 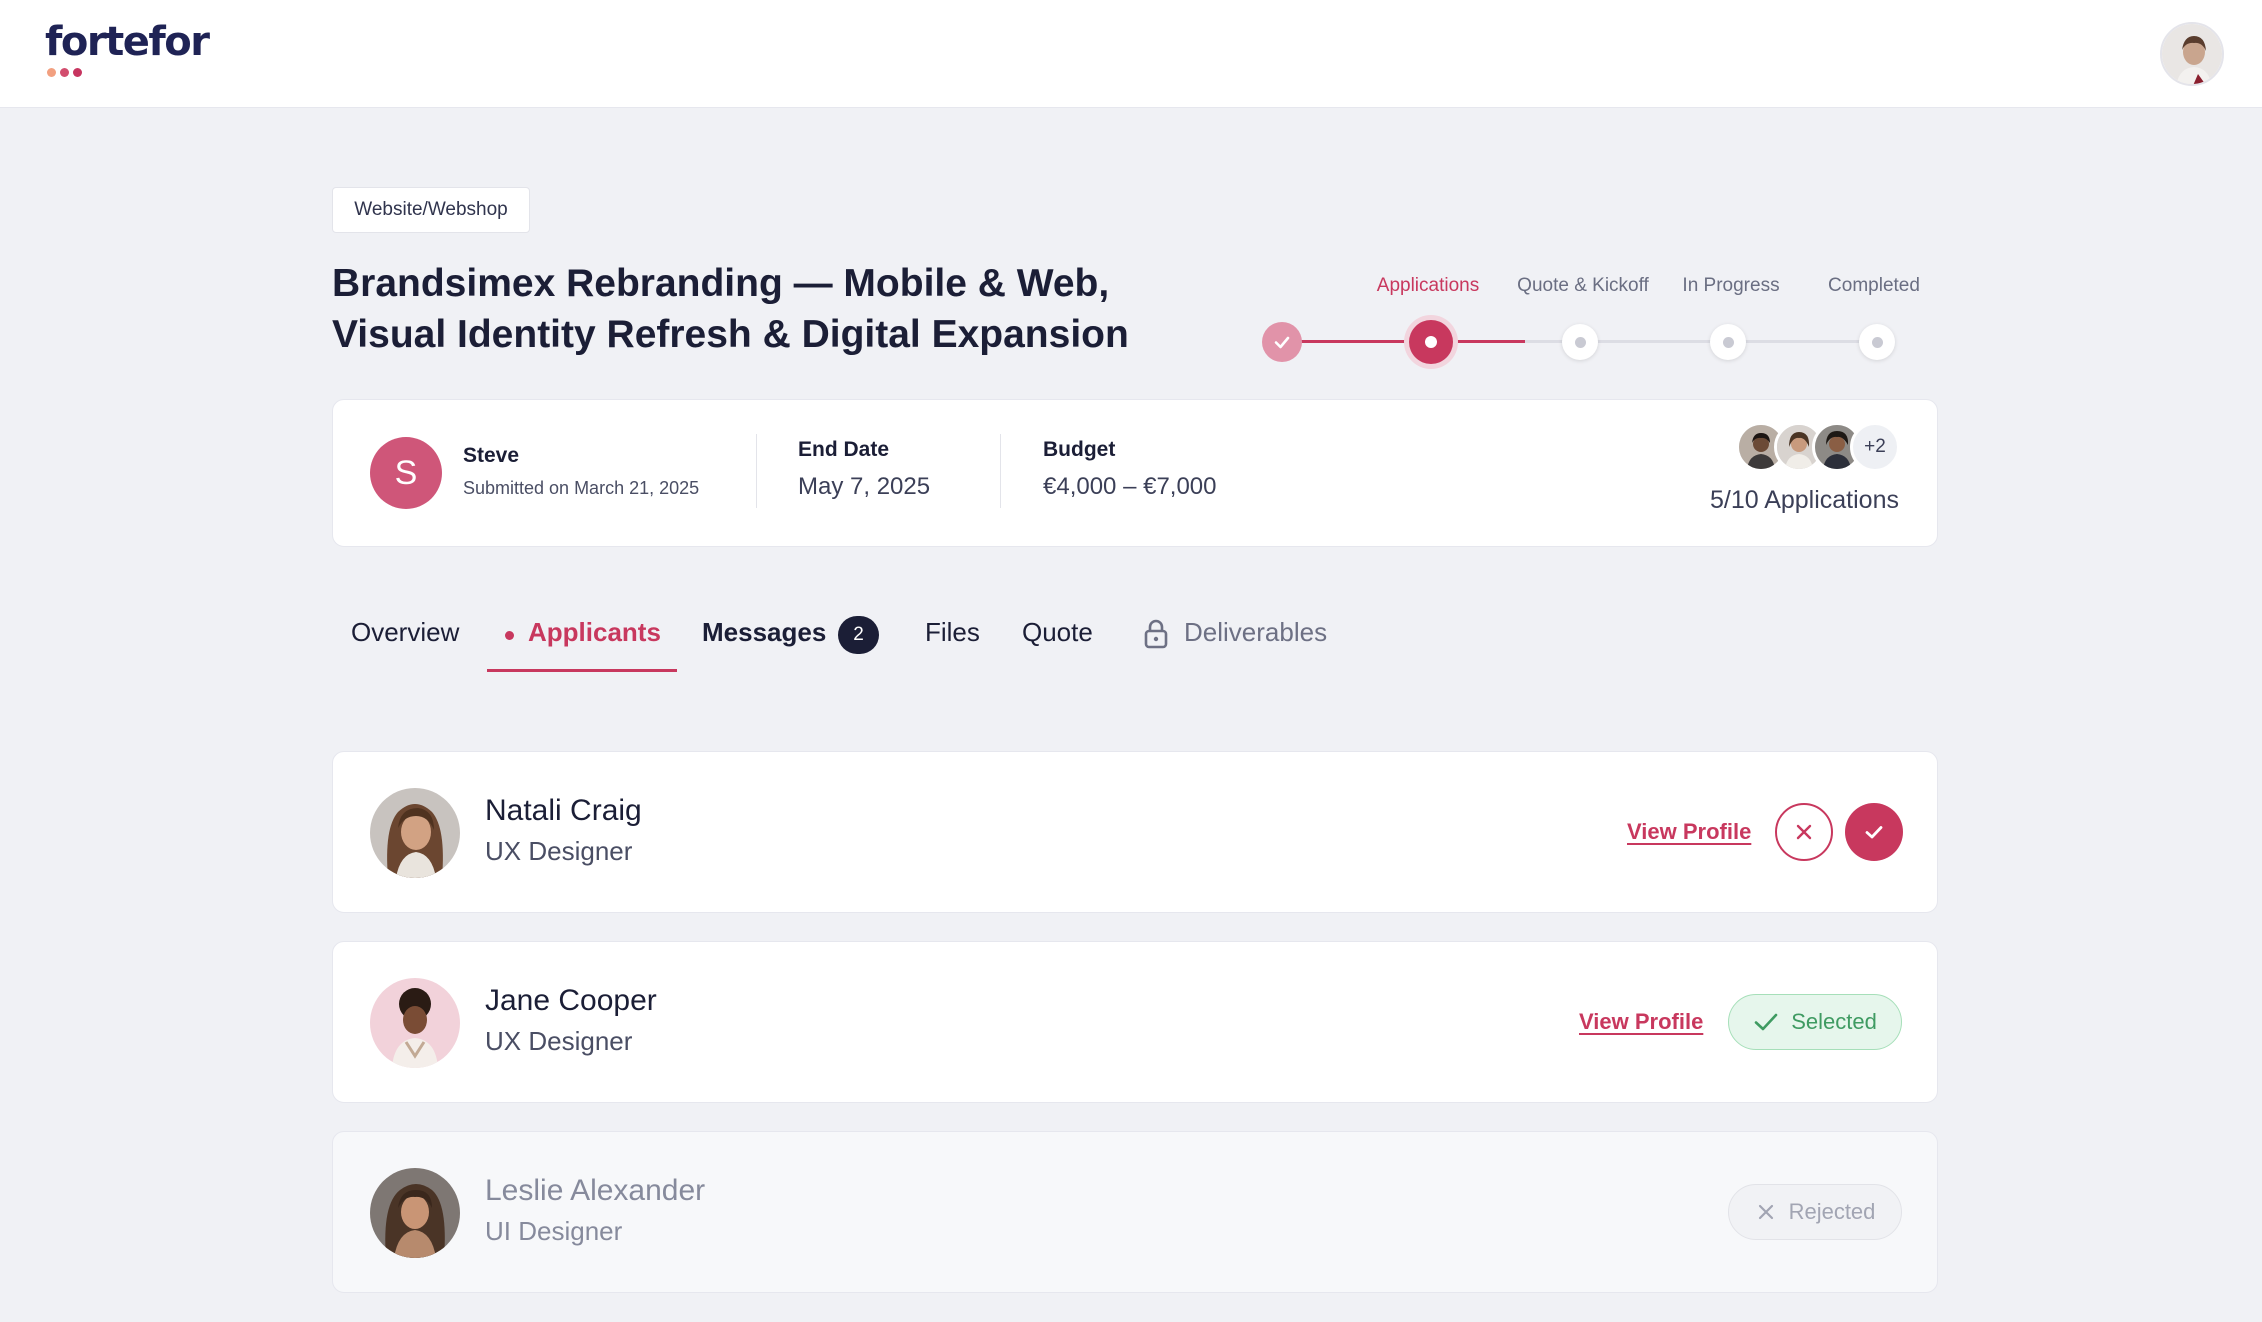 What do you see at coordinates (595, 1190) in the screenshot?
I see `applicant-name: Leslie Alexander` at bounding box center [595, 1190].